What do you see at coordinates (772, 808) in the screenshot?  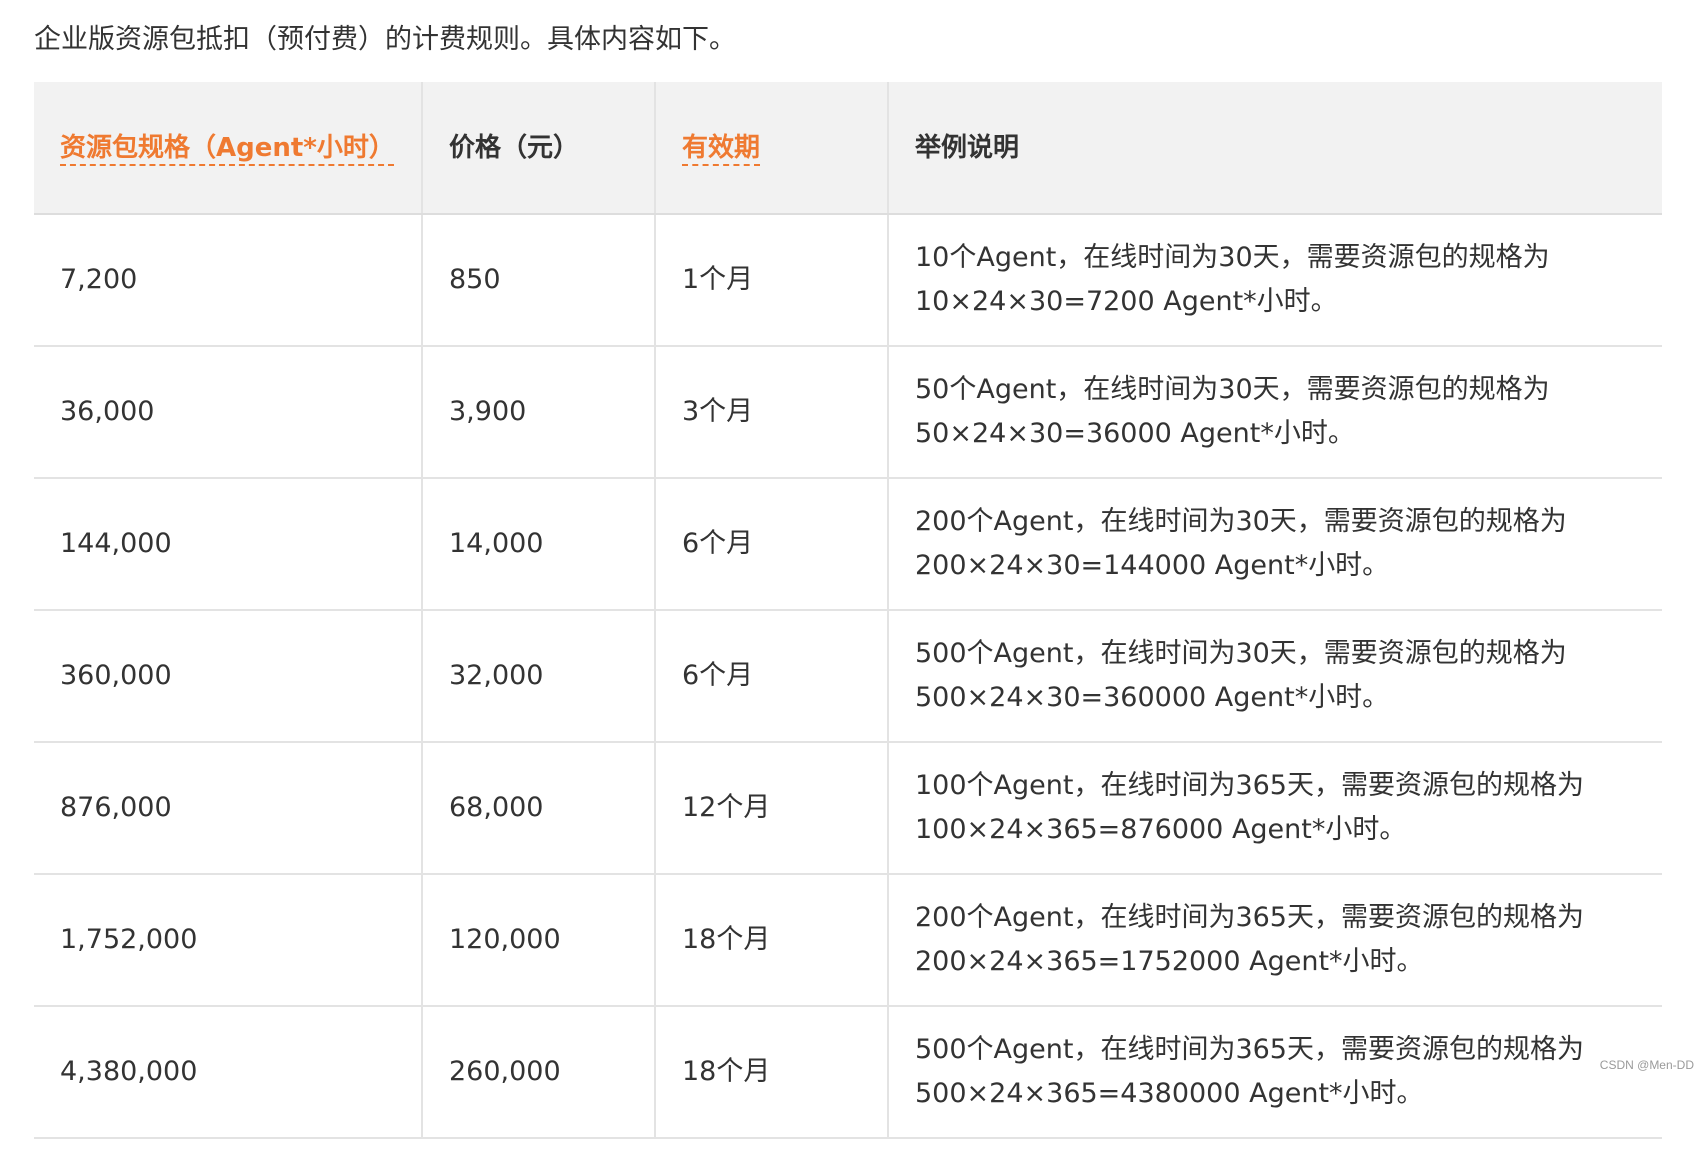 I see `cell-validity: 12个月` at bounding box center [772, 808].